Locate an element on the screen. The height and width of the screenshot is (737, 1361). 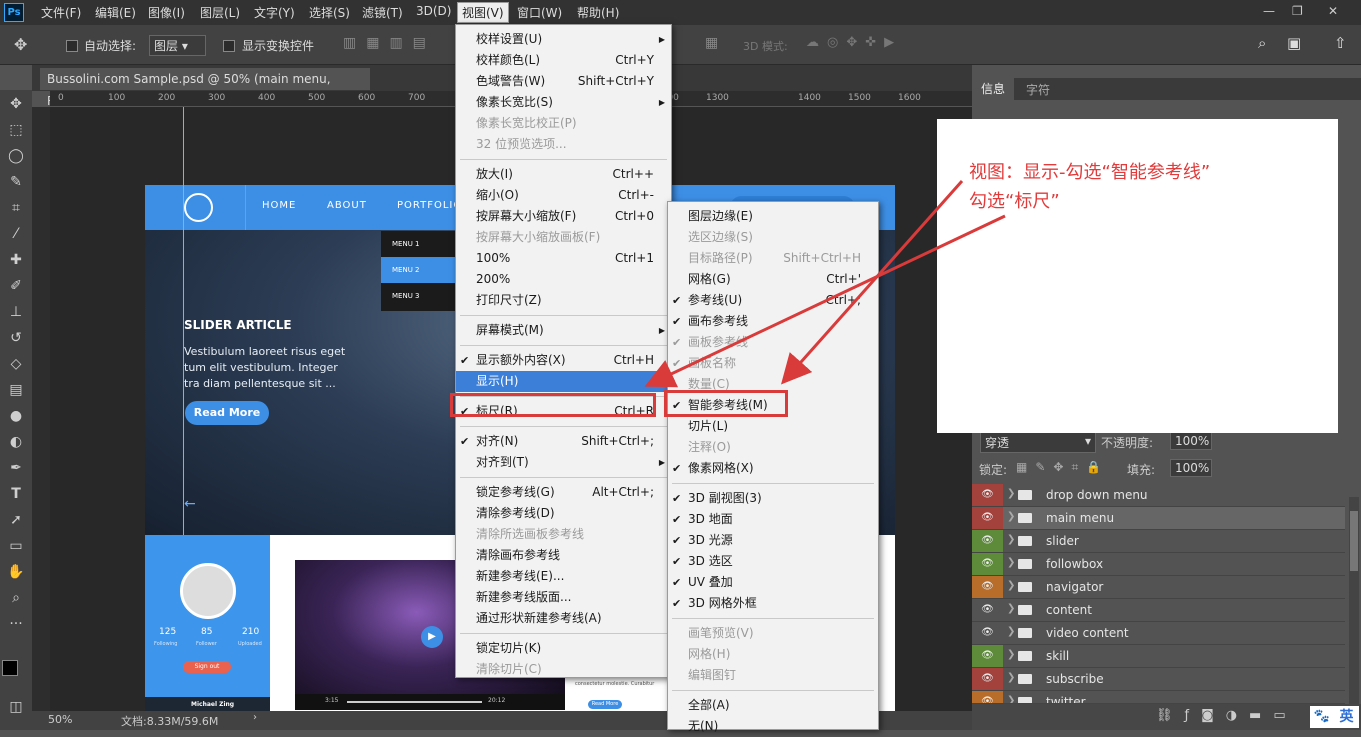
arrow-to-show is located at coordinates (825, 301).